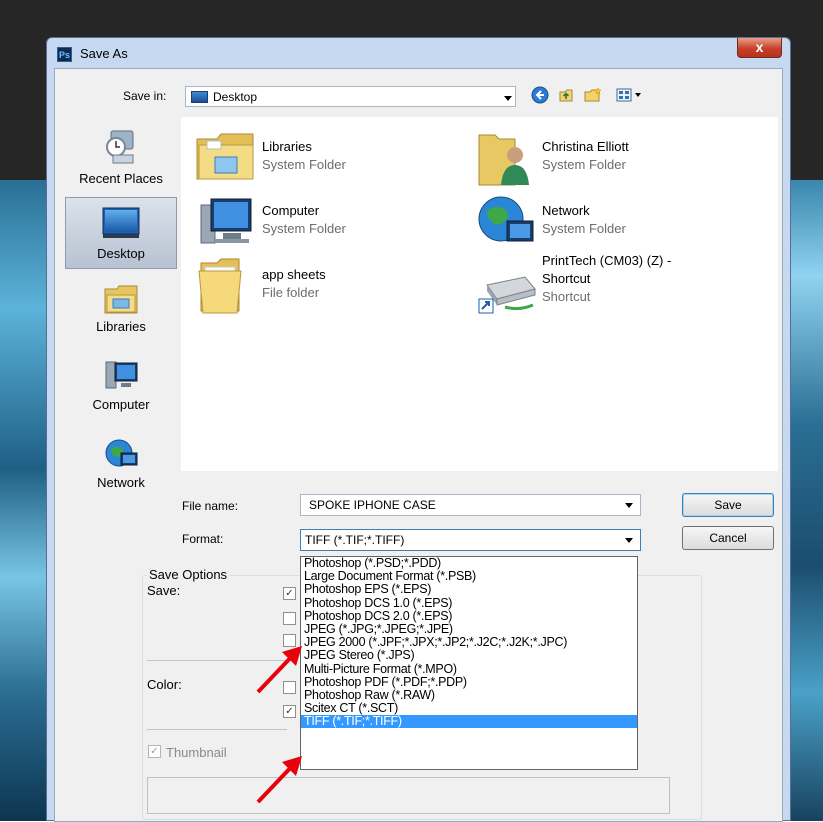 The image size is (823, 822). Describe the element at coordinates (469, 616) in the screenshot. I see `format-option: Photoshop DCS 2.0 (*.EPS)` at that location.